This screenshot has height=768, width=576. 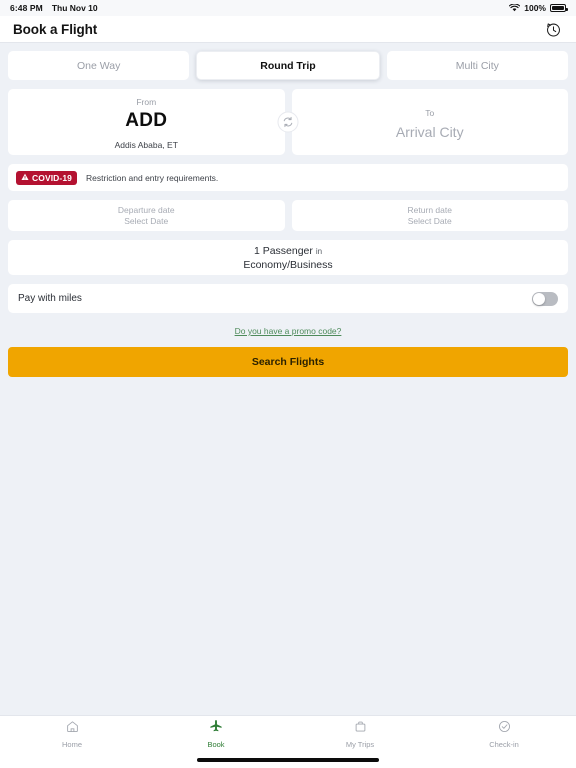 I want to click on tab-book: Book, so click(x=216, y=734).